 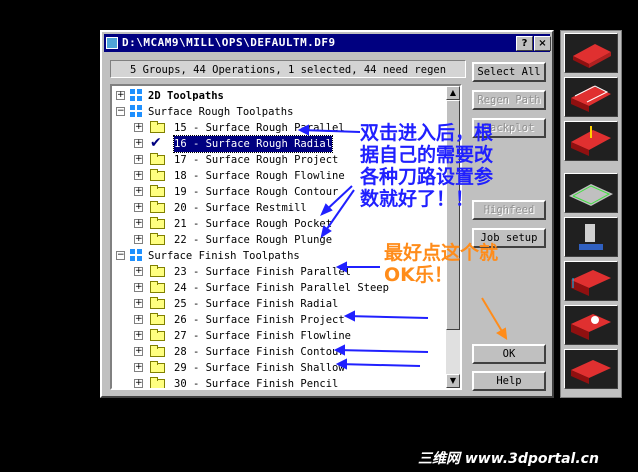 I want to click on watermark: 三维网 www.3dportal.cn, so click(x=508, y=459).